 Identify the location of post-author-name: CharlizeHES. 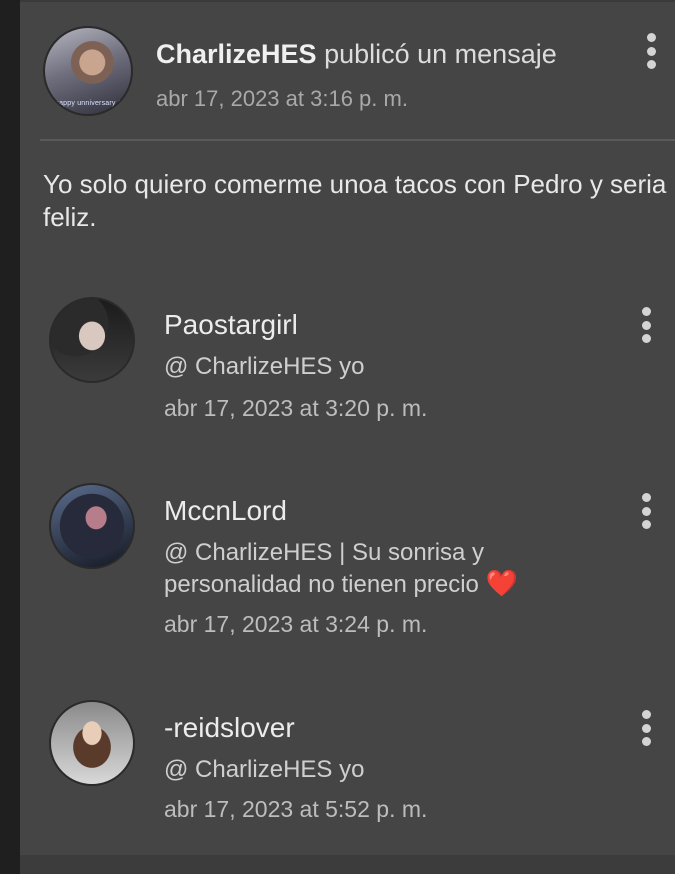
(236, 54).